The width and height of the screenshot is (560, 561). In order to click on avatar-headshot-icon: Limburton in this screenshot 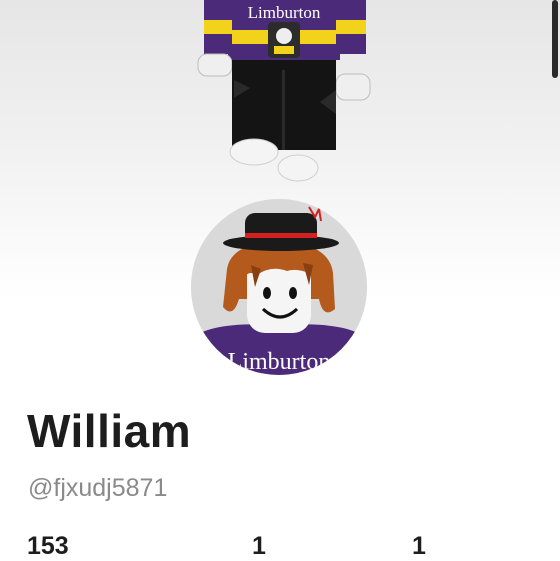, I will do `click(279, 287)`.